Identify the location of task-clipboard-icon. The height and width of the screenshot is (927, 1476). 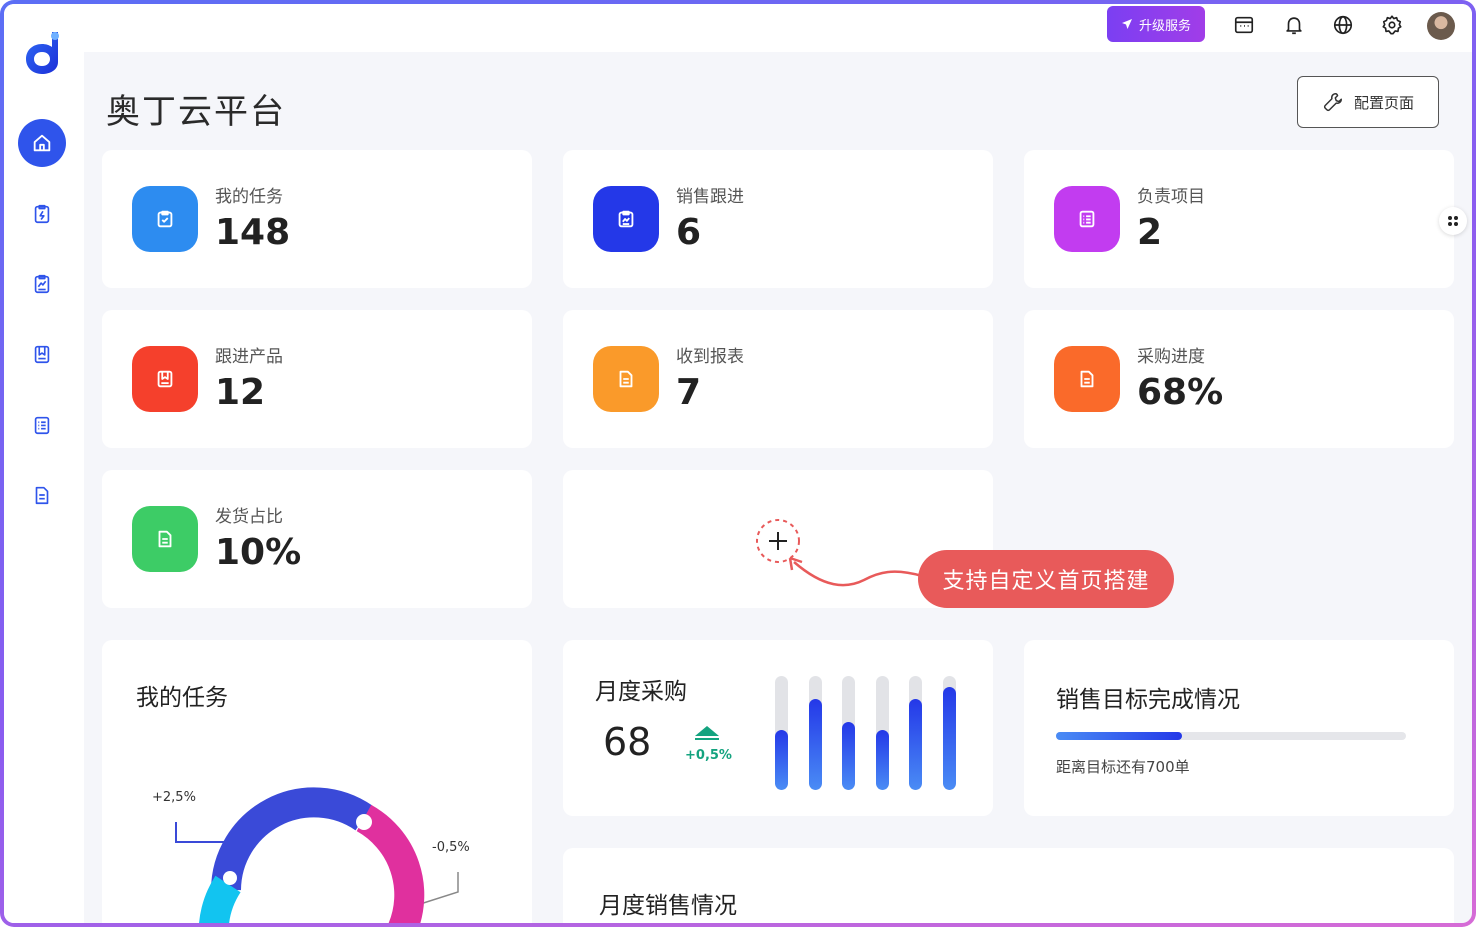
(42, 214).